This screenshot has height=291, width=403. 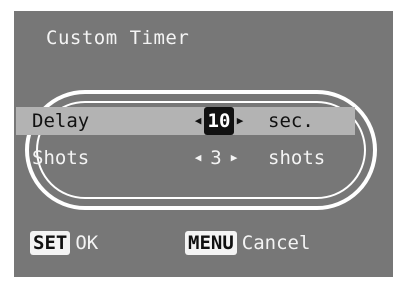 I want to click on set-hint-label: OK, so click(x=87, y=243).